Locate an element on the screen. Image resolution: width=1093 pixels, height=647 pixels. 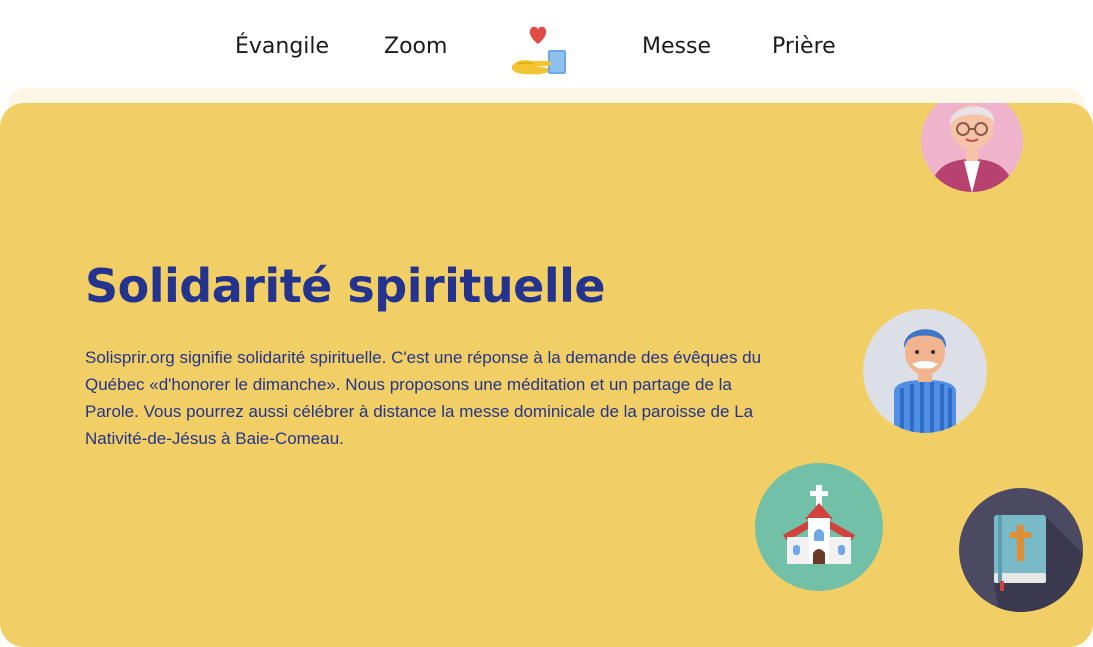
top-navigation: Évangile Zoom Messe Prière is located at coordinates (546, 46).